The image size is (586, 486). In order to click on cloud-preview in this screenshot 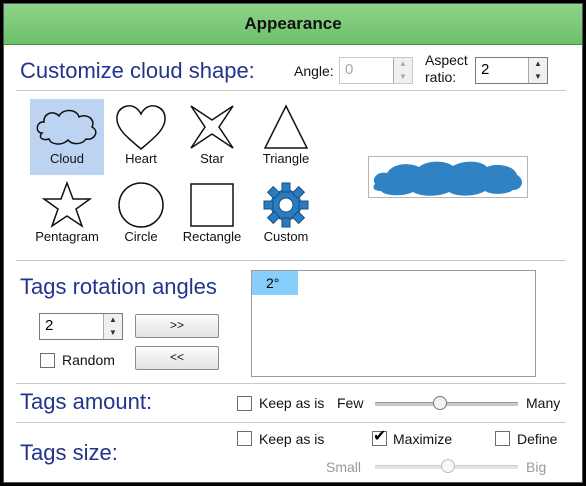, I will do `click(448, 177)`.